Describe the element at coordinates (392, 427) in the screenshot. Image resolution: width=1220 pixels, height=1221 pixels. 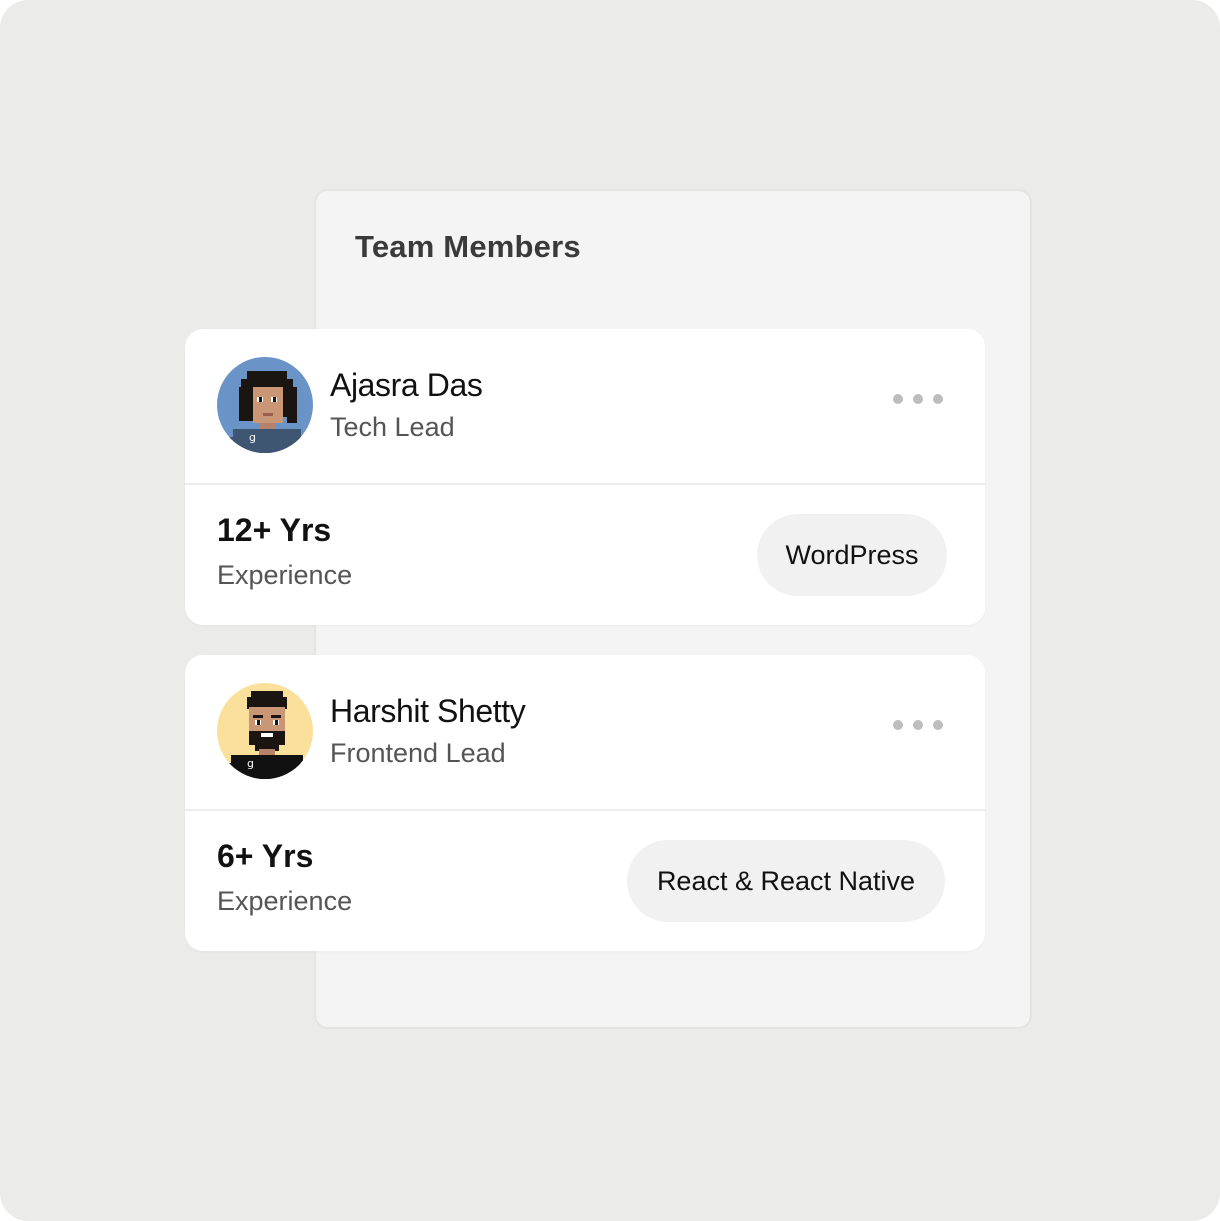
I see `member-role: Tech Lead` at that location.